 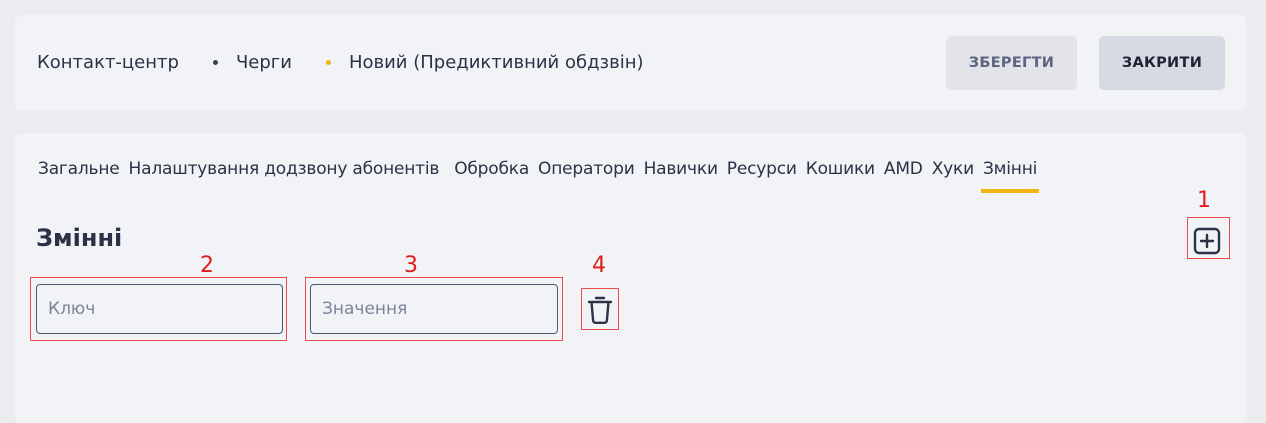 What do you see at coordinates (411, 265) in the screenshot?
I see `annotation-label-3: 3` at bounding box center [411, 265].